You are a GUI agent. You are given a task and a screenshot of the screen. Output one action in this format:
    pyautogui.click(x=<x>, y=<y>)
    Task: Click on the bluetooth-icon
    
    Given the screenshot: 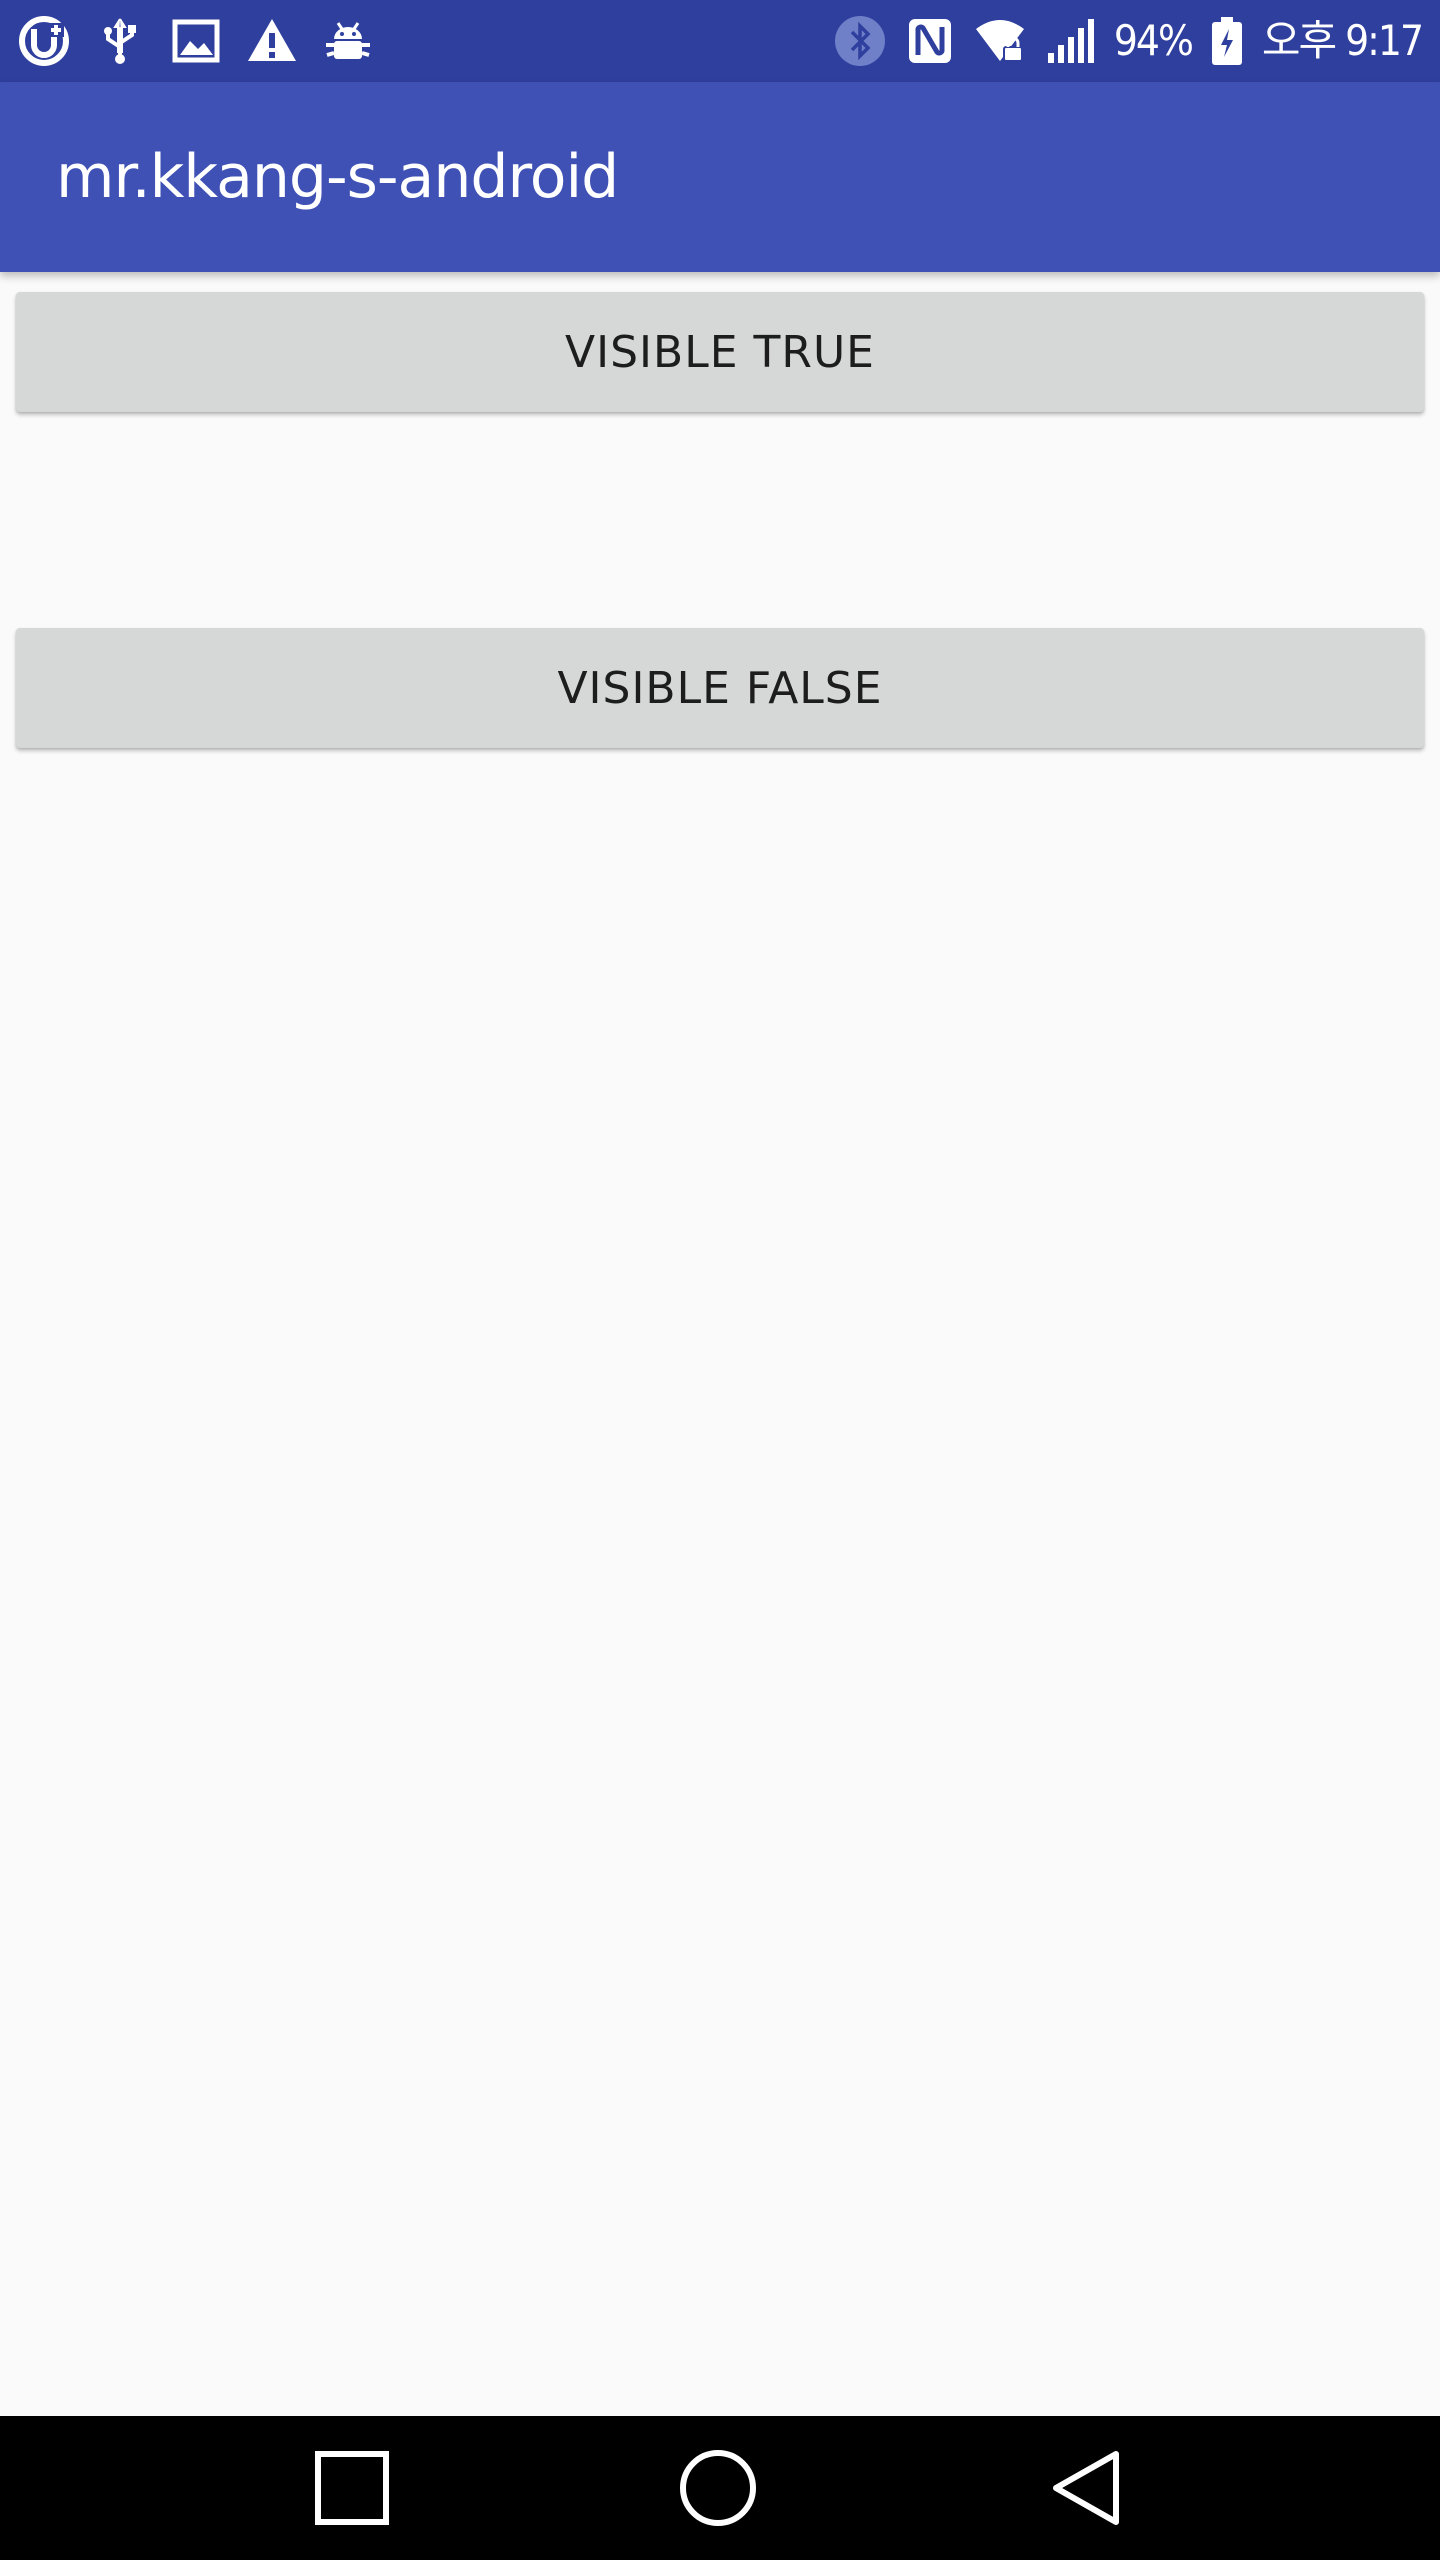 What is the action you would take?
    pyautogui.click(x=860, y=41)
    